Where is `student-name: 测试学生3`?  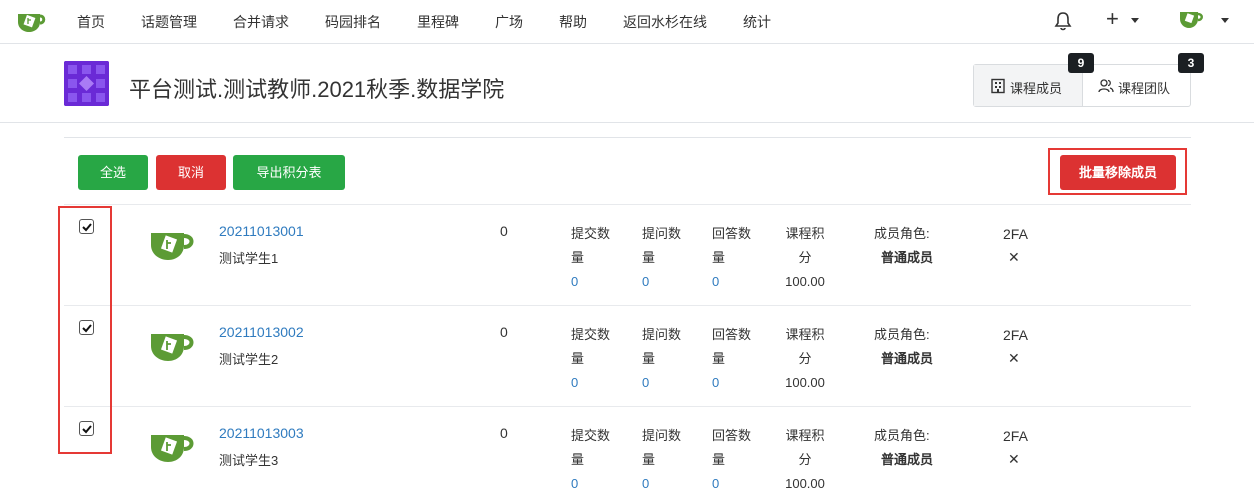
student-name: 测试学生3 is located at coordinates (249, 460).